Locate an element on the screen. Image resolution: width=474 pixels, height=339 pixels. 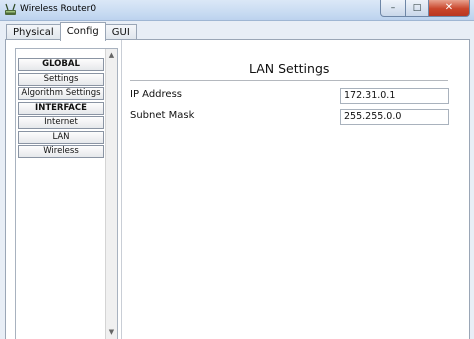
sidebar-item-internet: Internet is located at coordinates (61, 122).